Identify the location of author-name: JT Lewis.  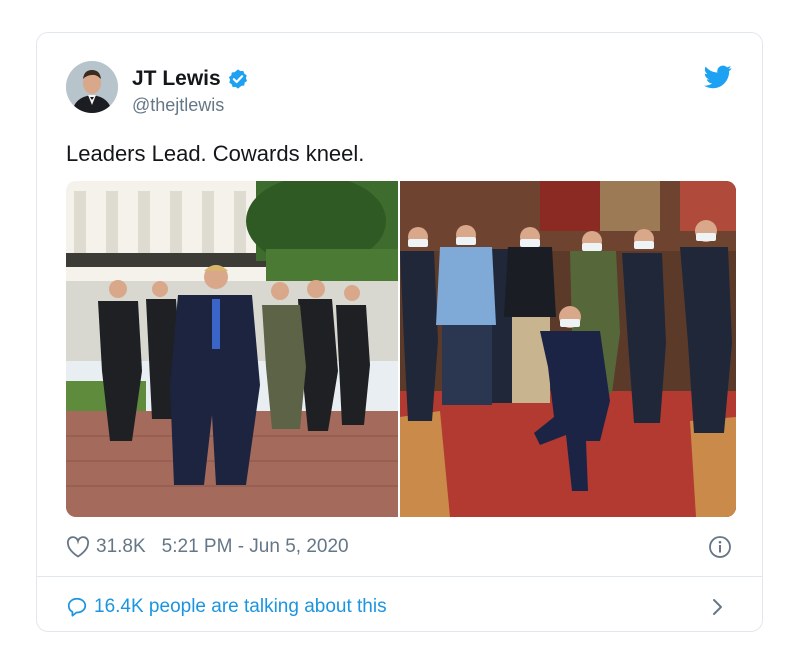
(176, 79).